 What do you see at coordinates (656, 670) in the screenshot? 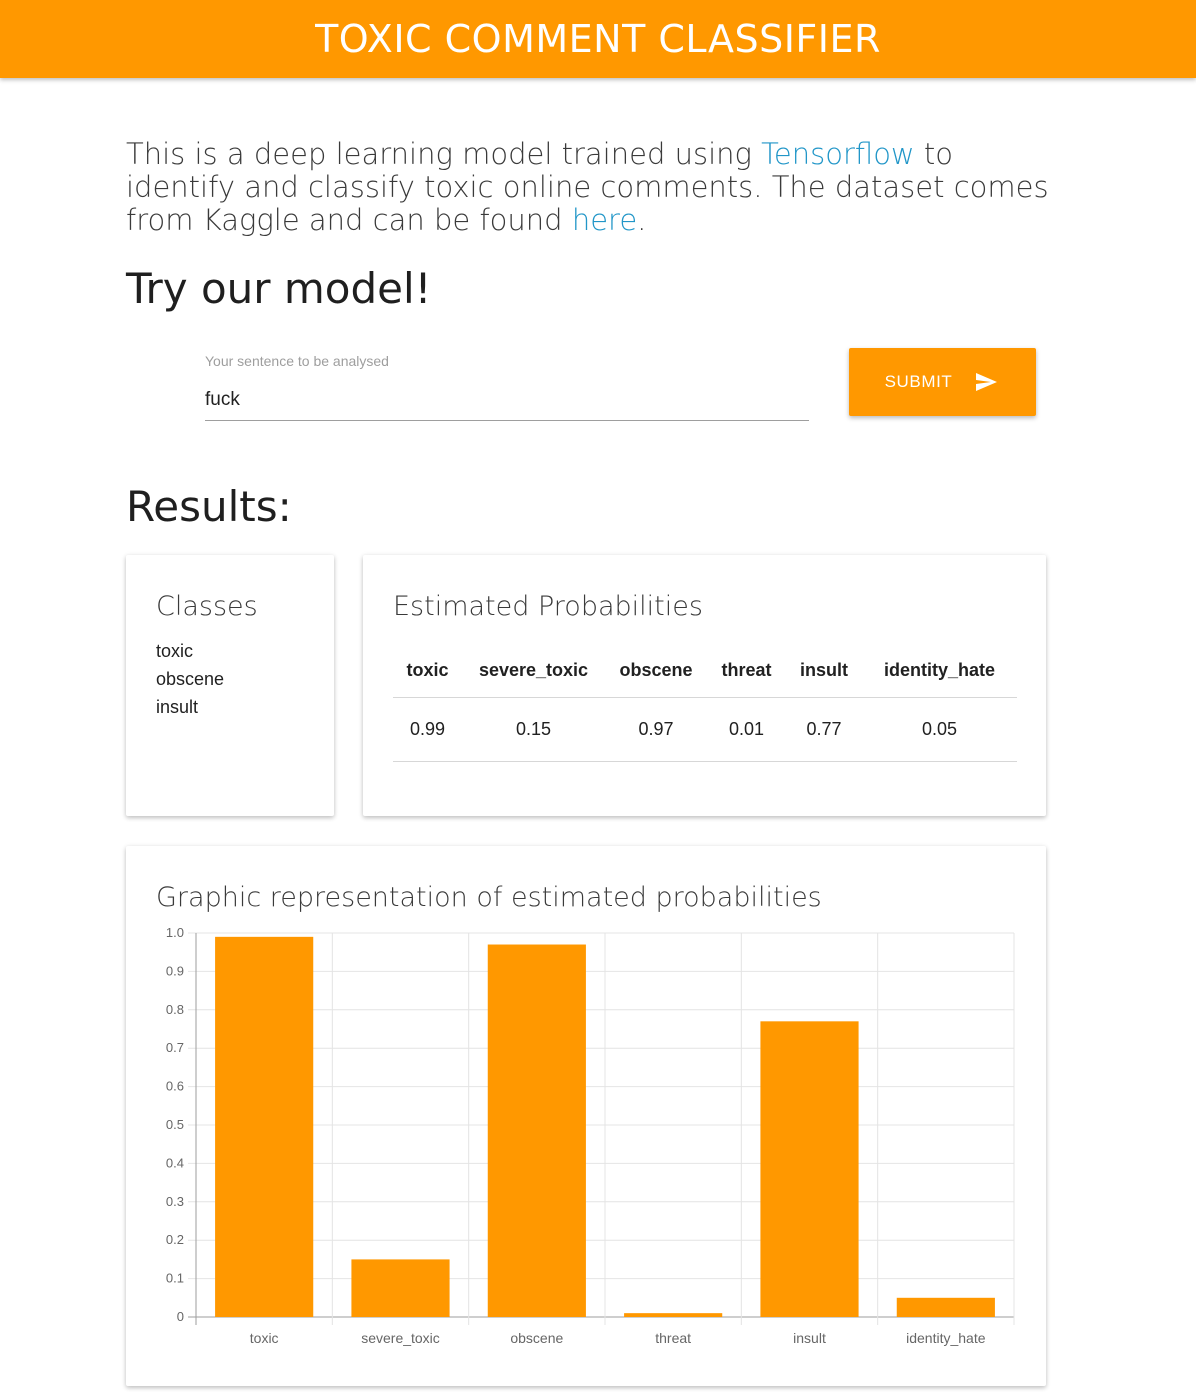
I see `column-header-obscene: obscene` at bounding box center [656, 670].